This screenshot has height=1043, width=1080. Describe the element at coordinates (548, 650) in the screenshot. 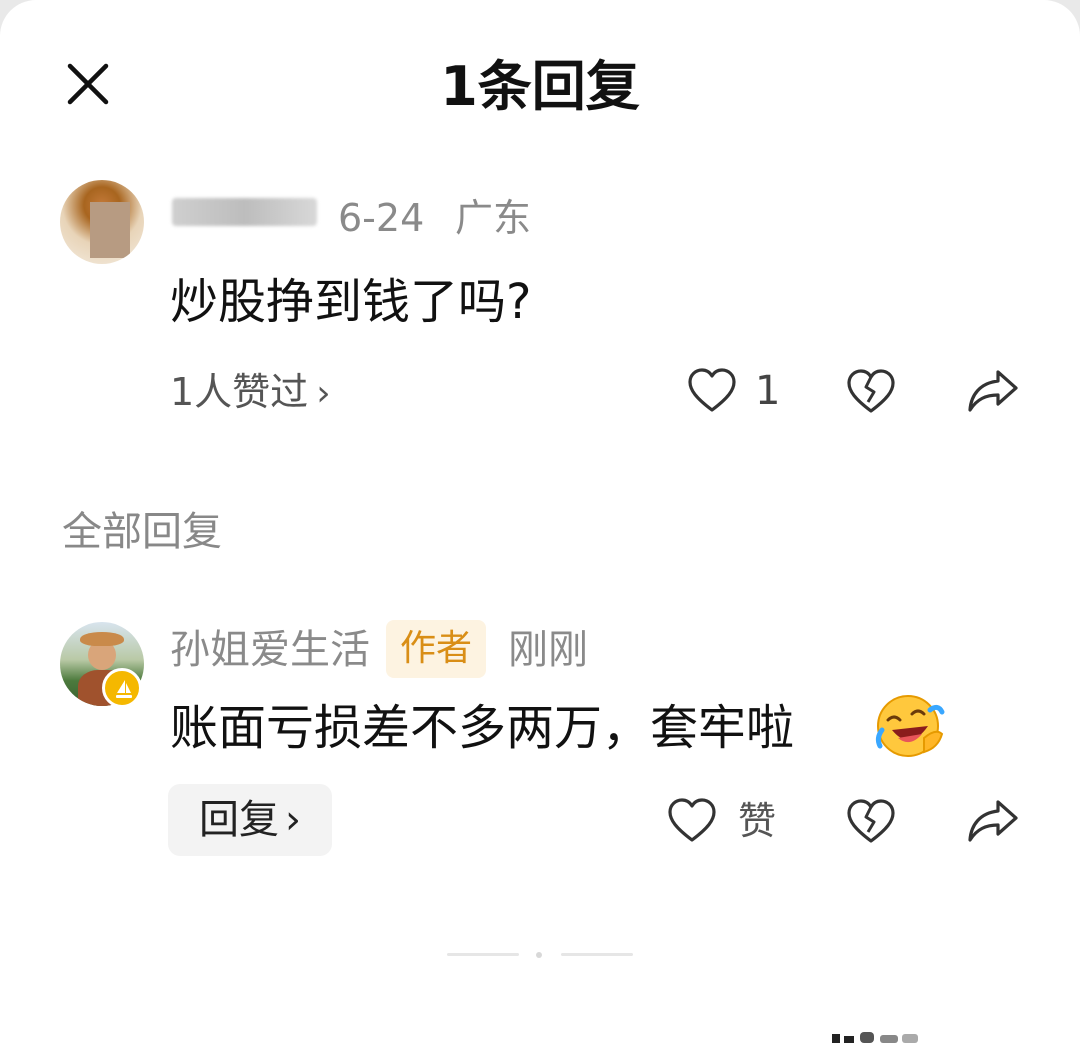

I see `reply-time: 刚刚` at that location.